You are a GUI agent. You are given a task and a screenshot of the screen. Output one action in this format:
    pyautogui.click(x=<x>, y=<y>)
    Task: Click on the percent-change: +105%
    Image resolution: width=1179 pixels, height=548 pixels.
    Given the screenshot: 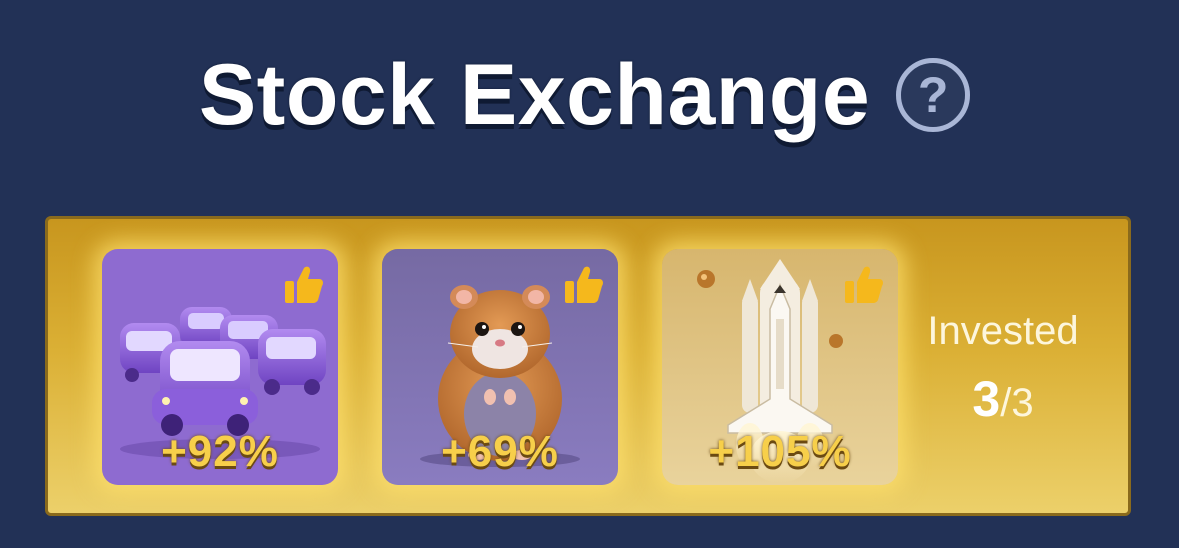 What is the action you would take?
    pyautogui.click(x=780, y=451)
    